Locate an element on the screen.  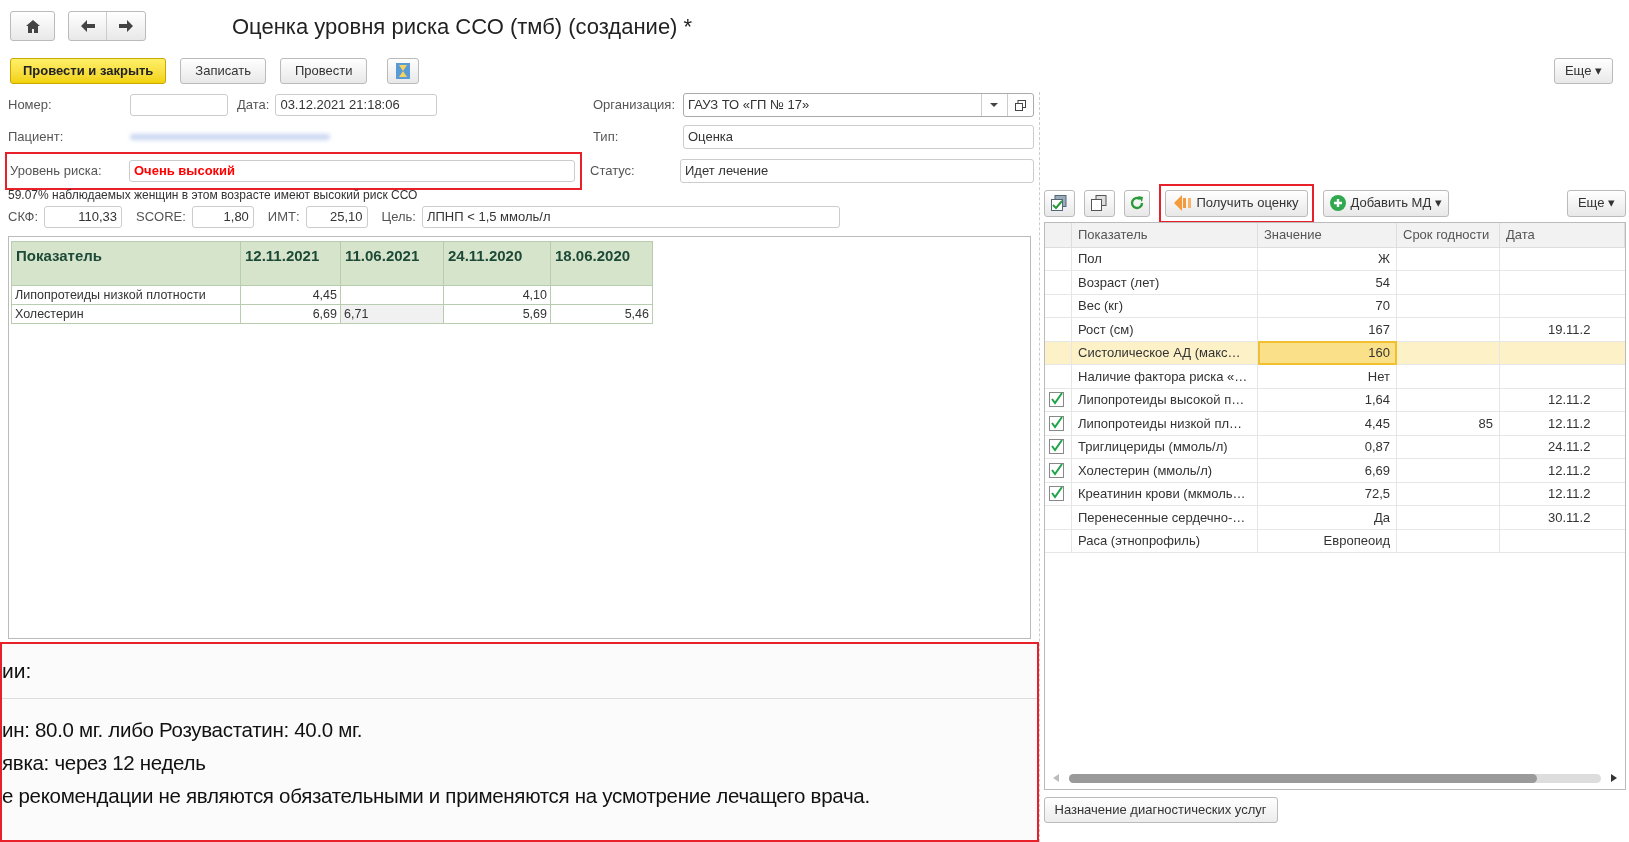
open-window-icon is located at coordinates (1020, 105).